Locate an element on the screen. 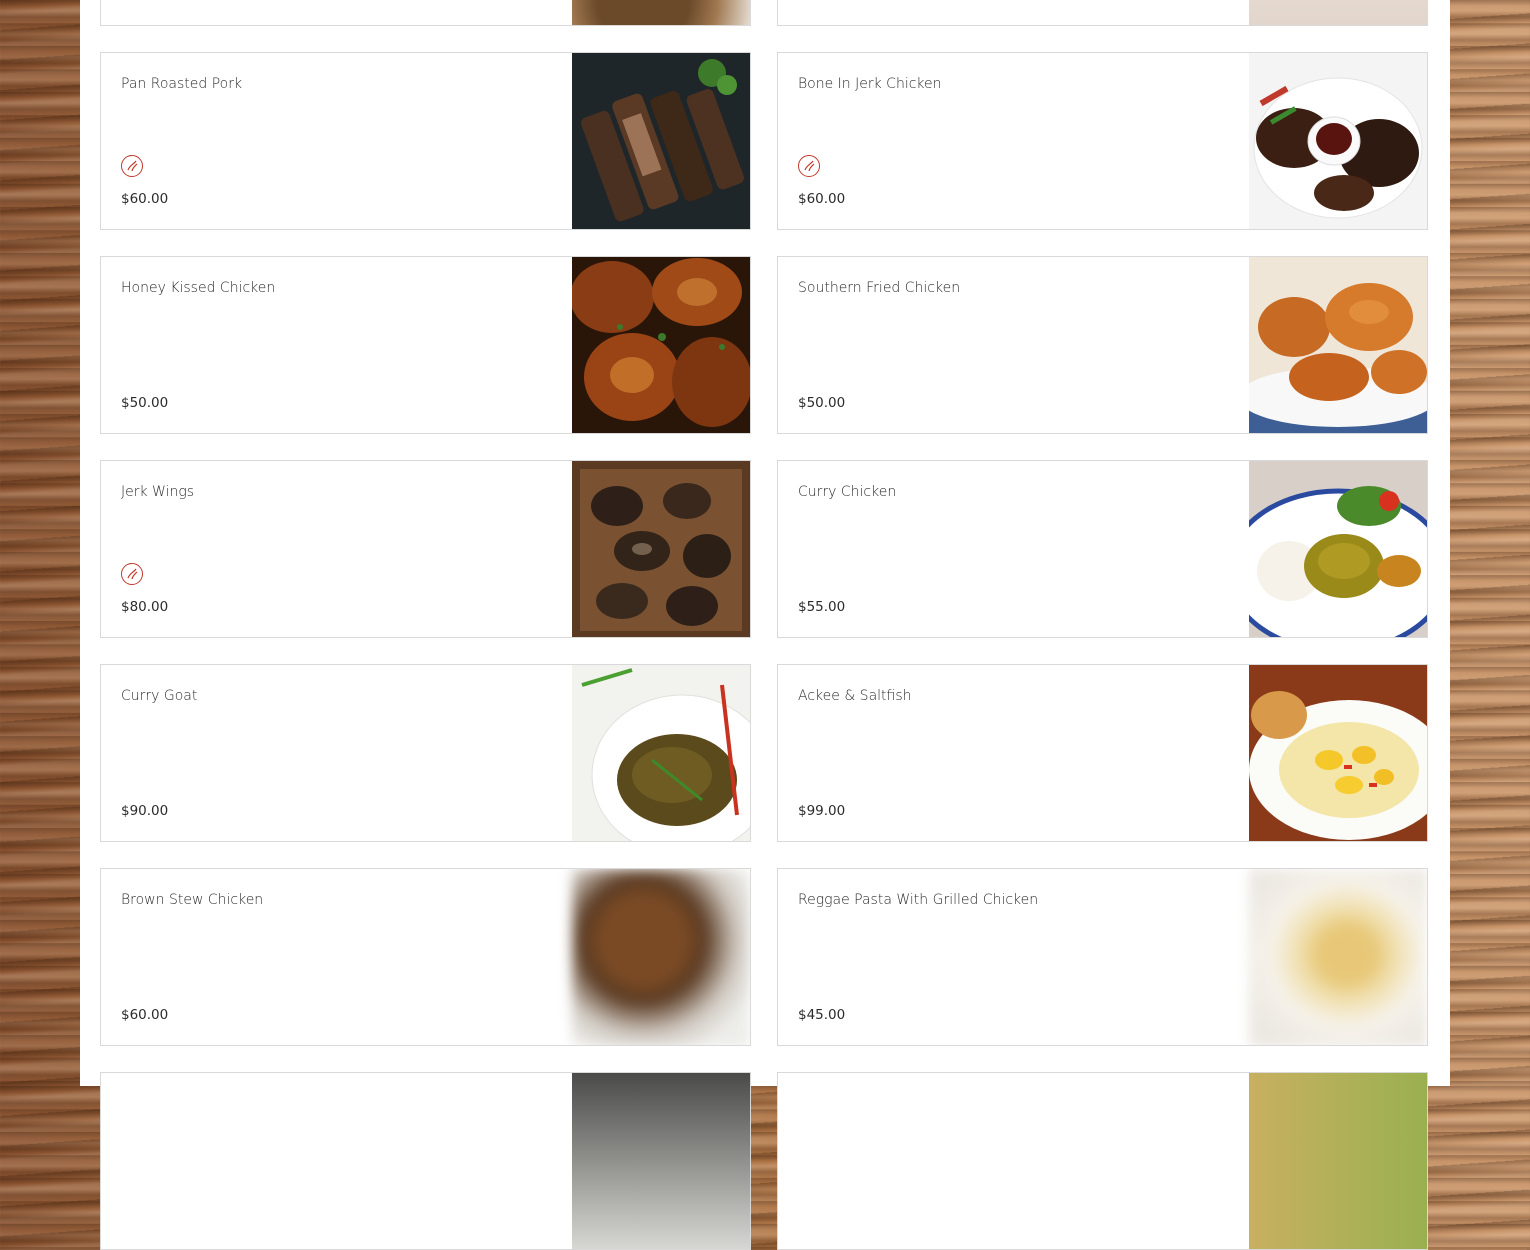 Image resolution: width=1530 pixels, height=1250 pixels. wood-background-right is located at coordinates (1490, 543).